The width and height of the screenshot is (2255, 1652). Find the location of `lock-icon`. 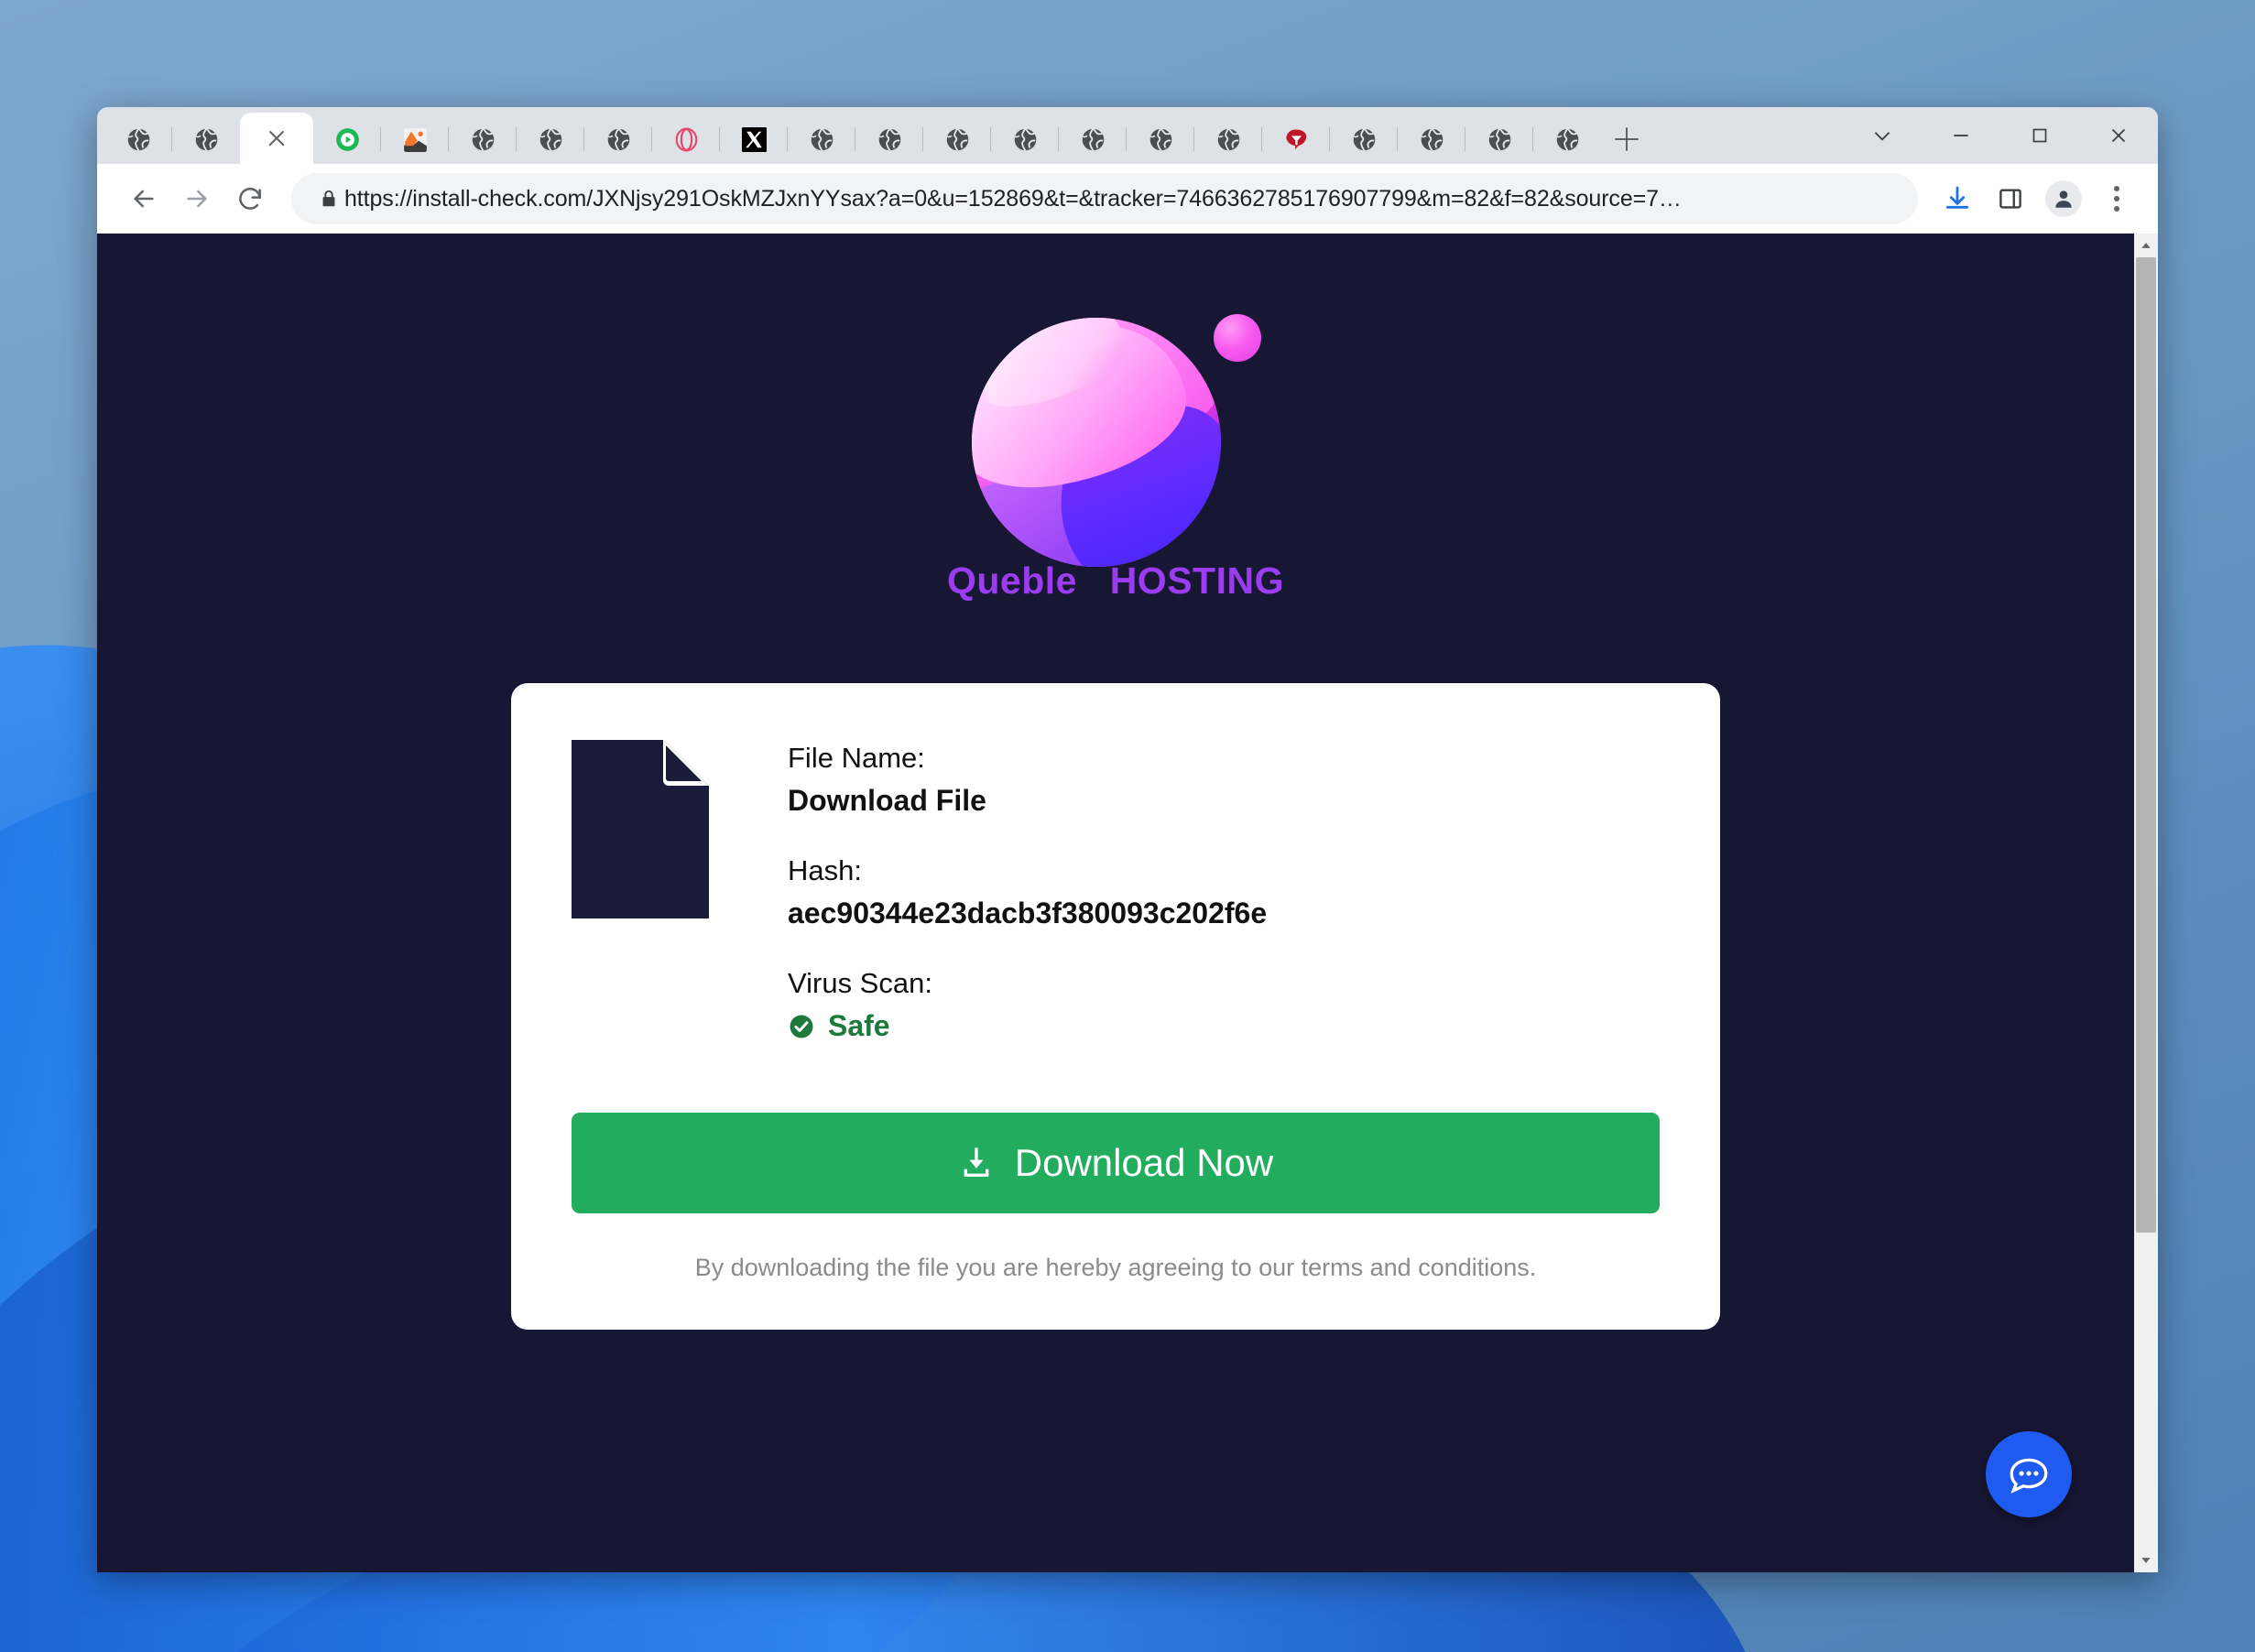

lock-icon is located at coordinates (328, 199).